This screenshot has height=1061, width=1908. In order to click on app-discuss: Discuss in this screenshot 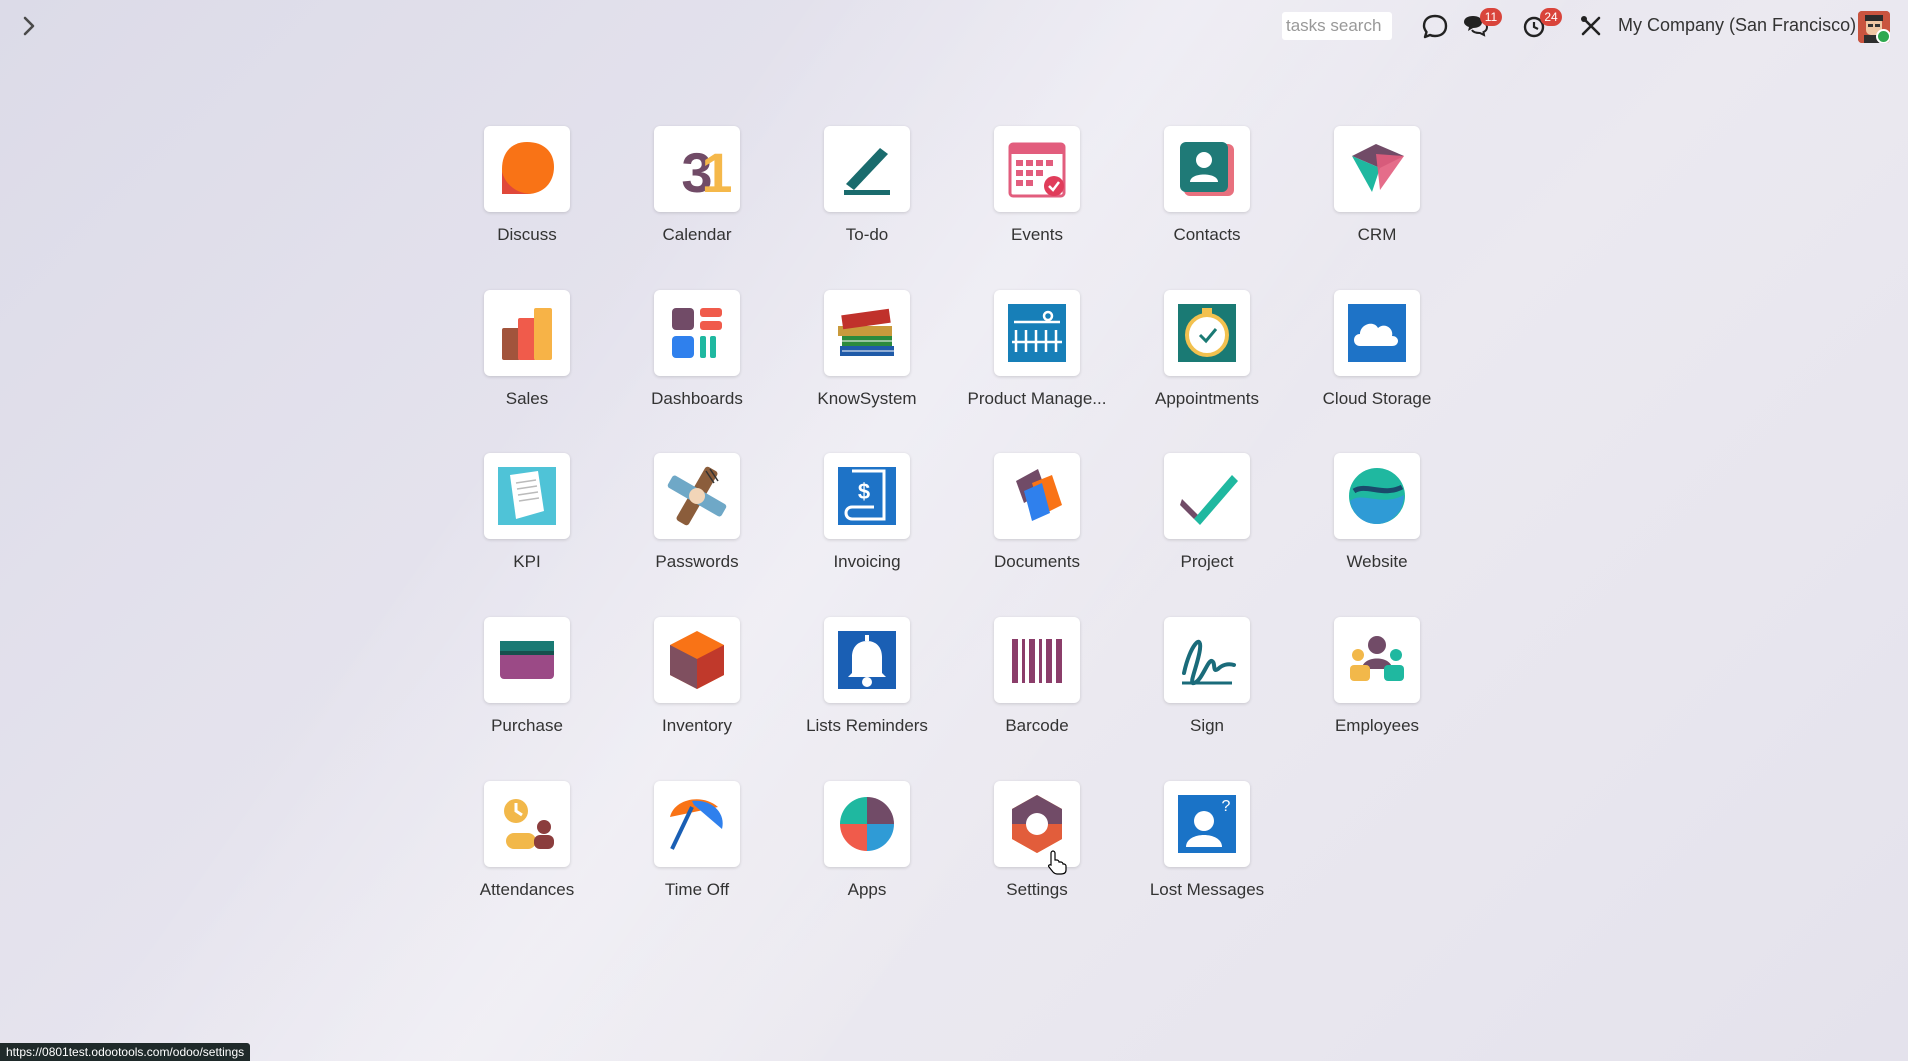, I will do `click(527, 196)`.